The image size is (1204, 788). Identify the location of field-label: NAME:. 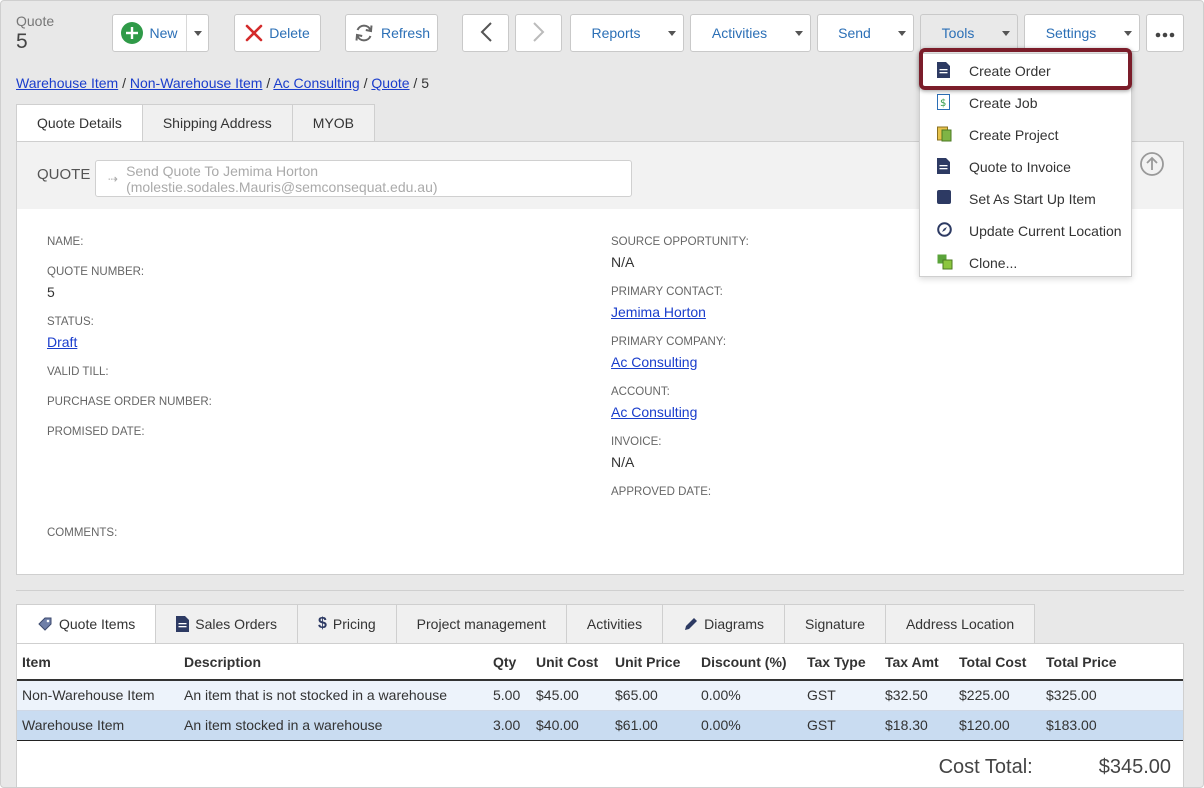
(65, 242).